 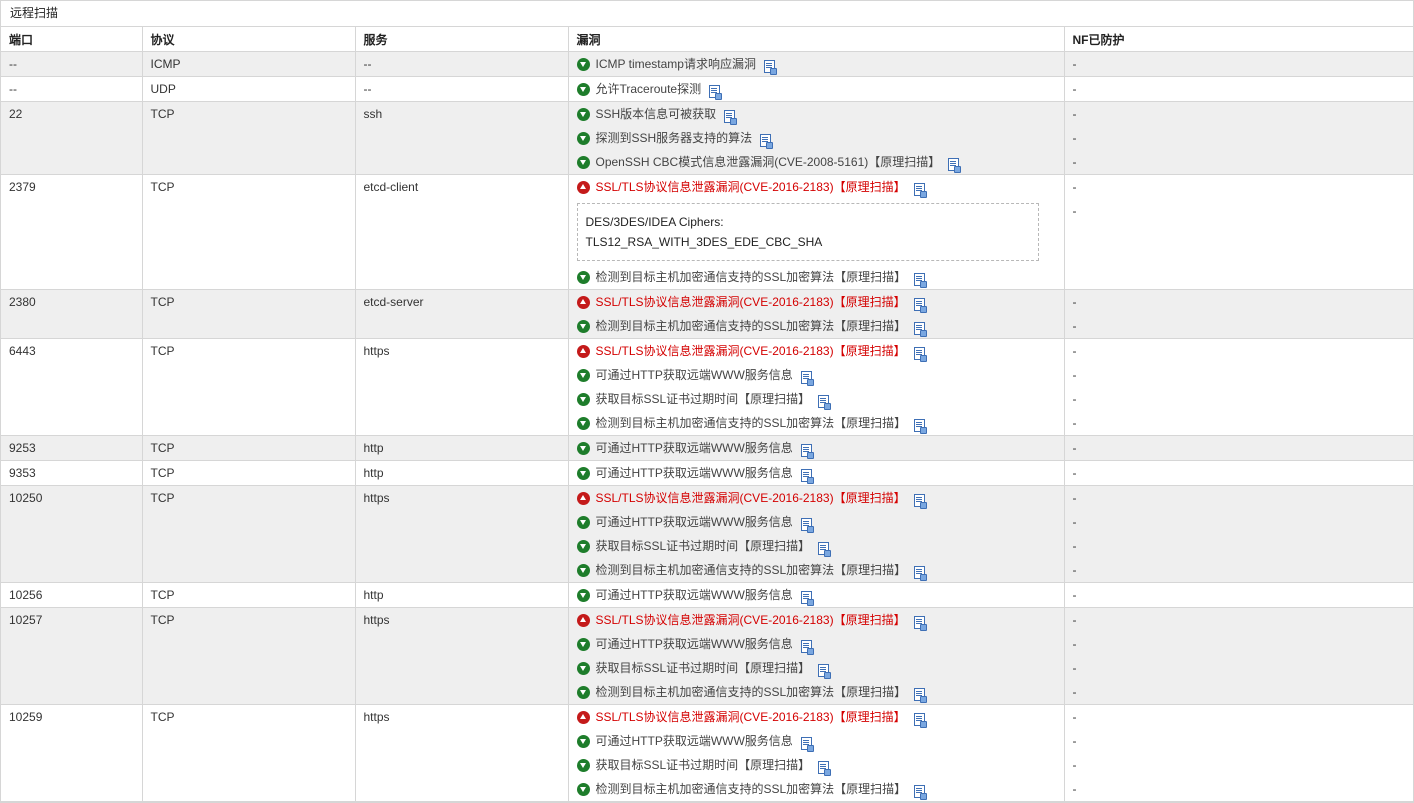 What do you see at coordinates (820, 64) in the screenshot?
I see `vuln-item: ICMP timestamp请求响应漏洞` at bounding box center [820, 64].